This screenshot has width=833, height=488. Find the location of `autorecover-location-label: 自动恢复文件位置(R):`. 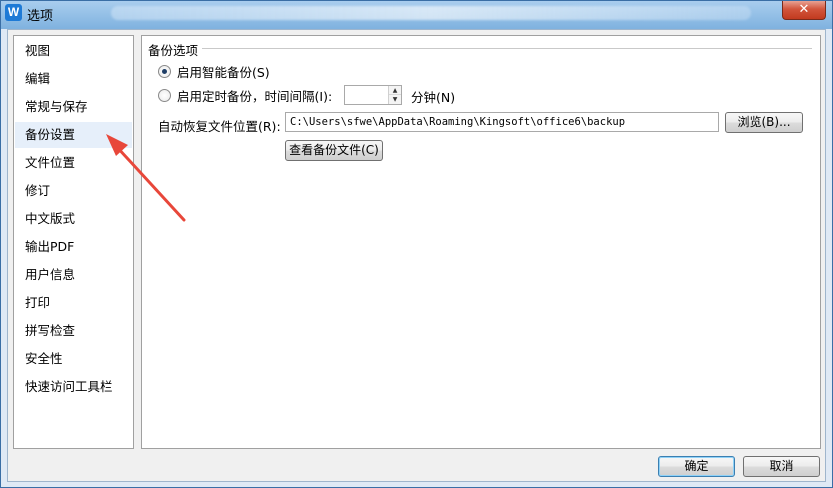

autorecover-location-label: 自动恢复文件位置(R): is located at coordinates (219, 126).